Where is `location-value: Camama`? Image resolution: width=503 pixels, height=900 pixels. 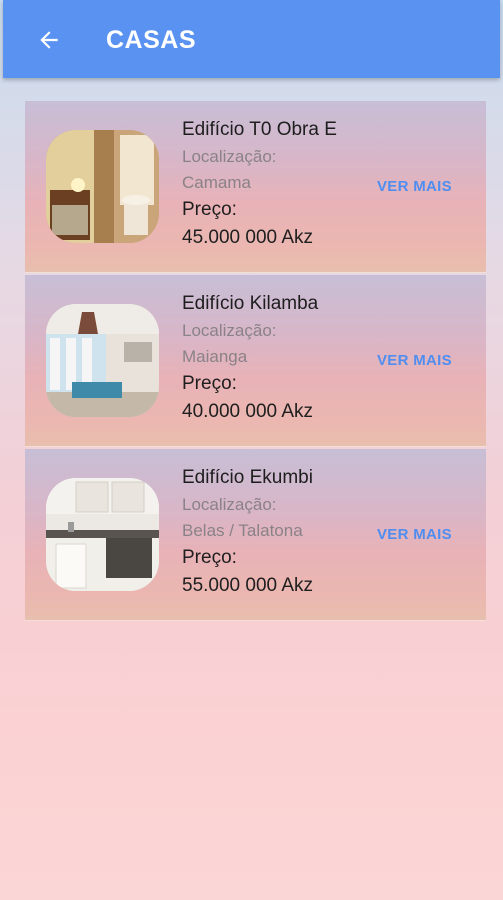 location-value: Camama is located at coordinates (216, 182).